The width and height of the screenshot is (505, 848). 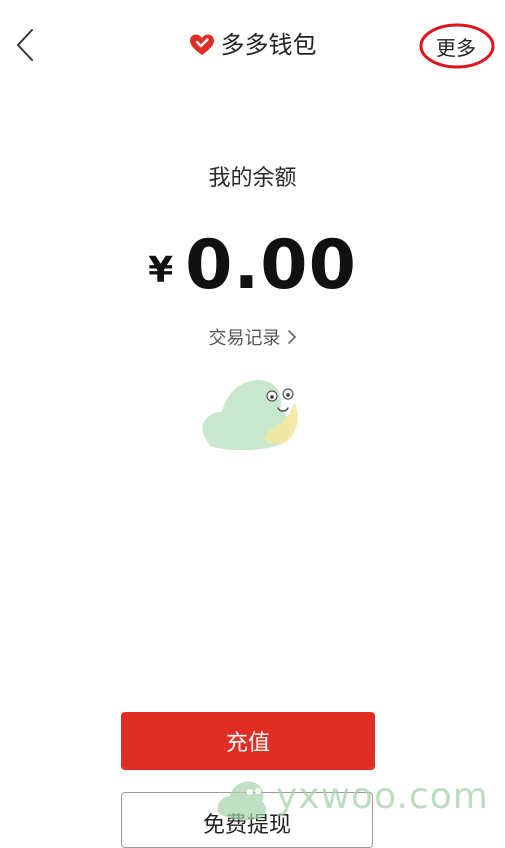 I want to click on balance-amount: ¥0.00, so click(x=252, y=265).